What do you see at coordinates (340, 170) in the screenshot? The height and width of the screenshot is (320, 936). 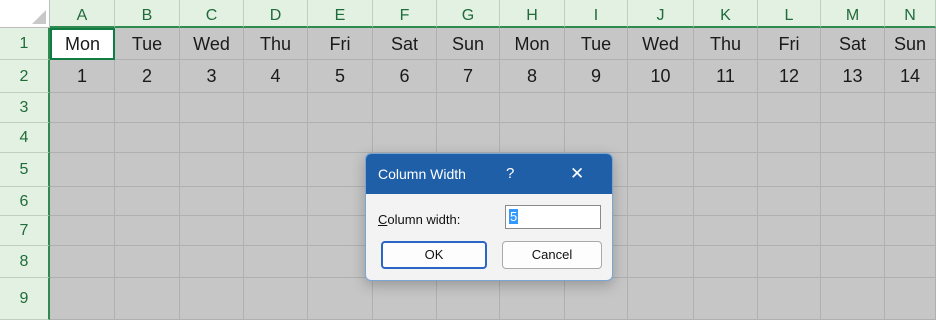 I see `cell-e5` at bounding box center [340, 170].